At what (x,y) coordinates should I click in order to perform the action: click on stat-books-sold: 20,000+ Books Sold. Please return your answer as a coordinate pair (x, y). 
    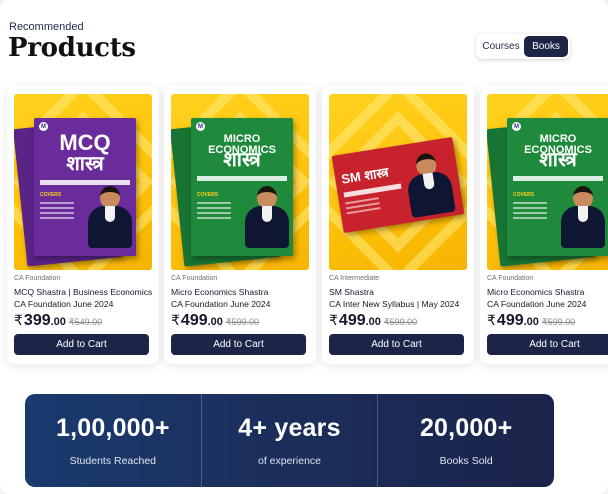
    Looking at the image, I should click on (465, 440).